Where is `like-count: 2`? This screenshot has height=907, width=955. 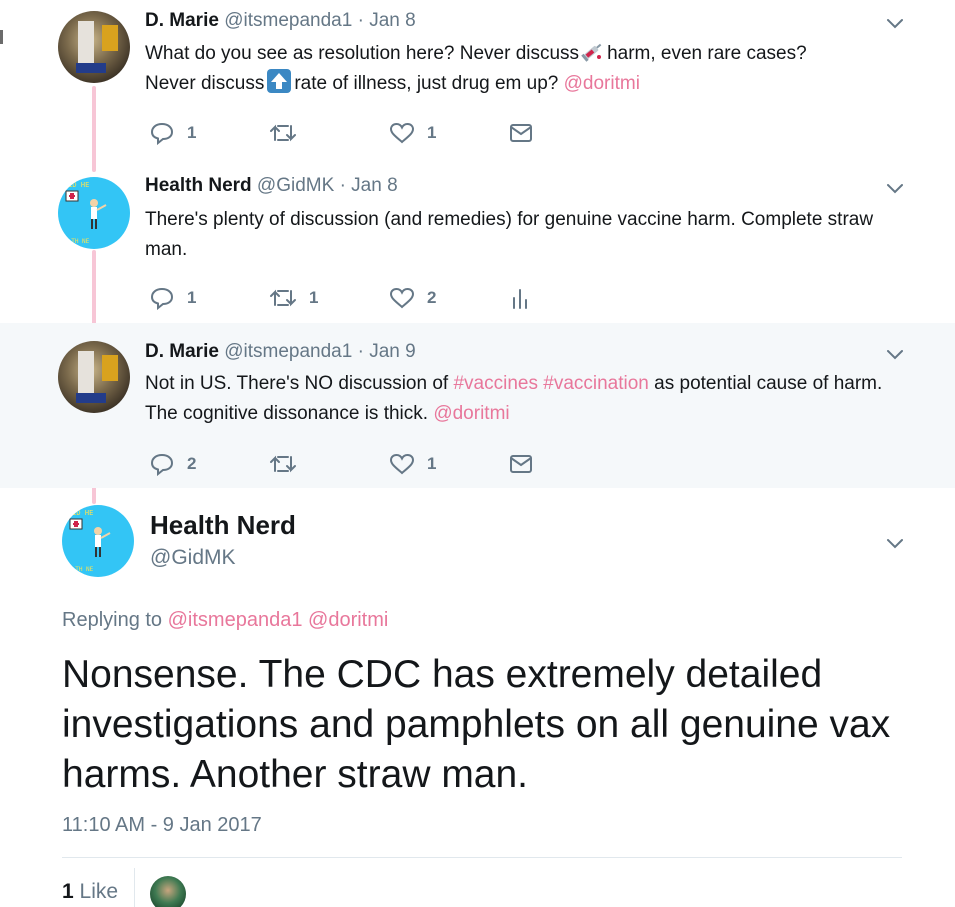
like-count: 2 is located at coordinates (432, 297).